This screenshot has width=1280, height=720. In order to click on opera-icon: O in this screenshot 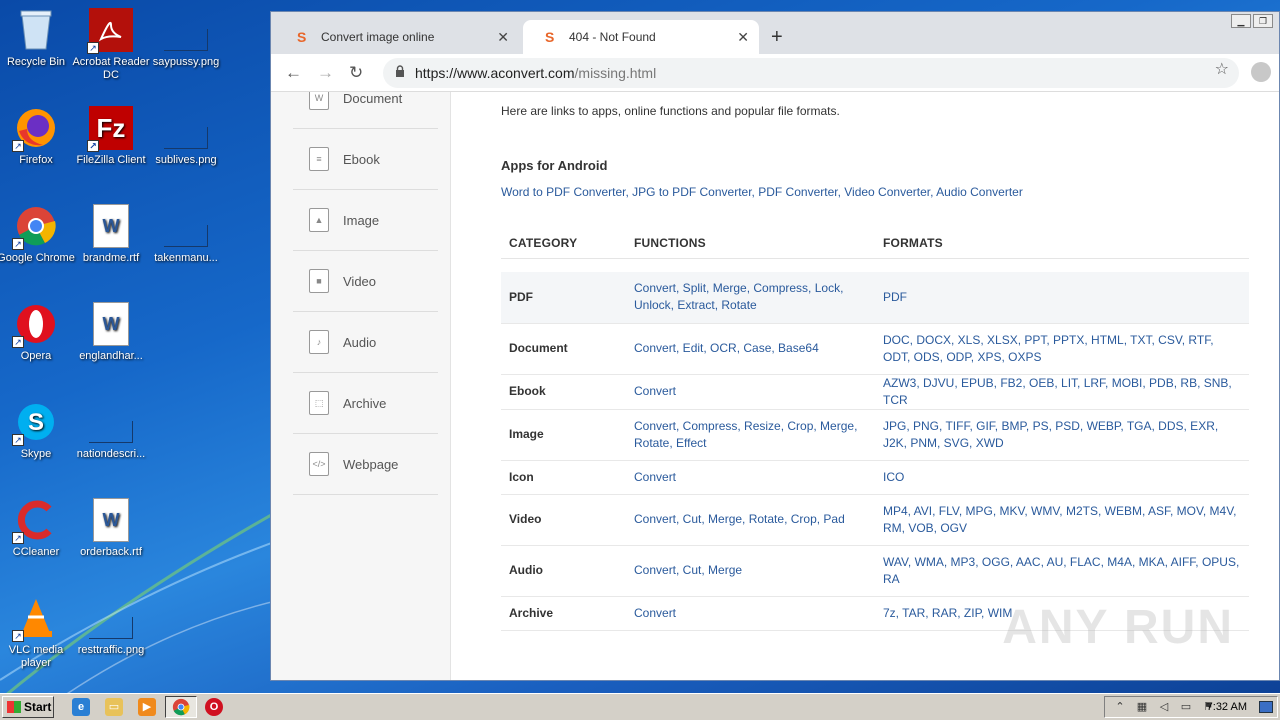, I will do `click(214, 707)`.